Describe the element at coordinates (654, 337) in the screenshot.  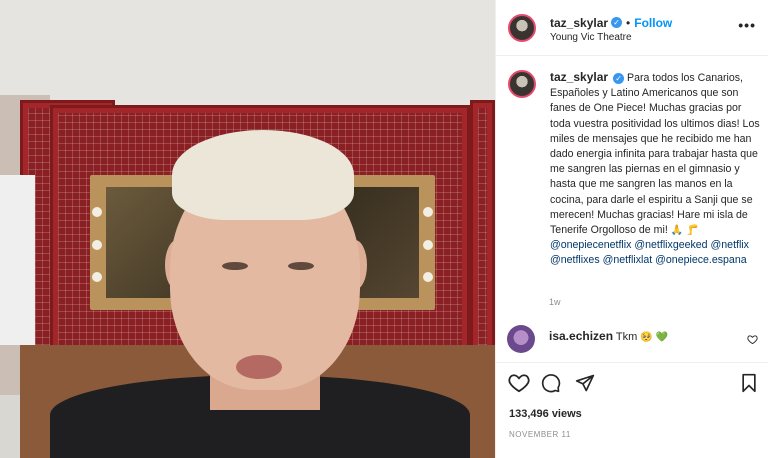
I see `comment-emojis: 🥺 💚` at that location.